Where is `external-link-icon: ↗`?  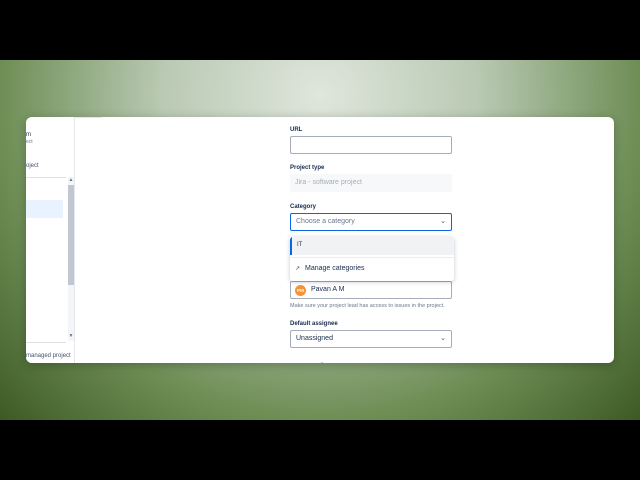
external-link-icon: ↗ is located at coordinates (298, 269).